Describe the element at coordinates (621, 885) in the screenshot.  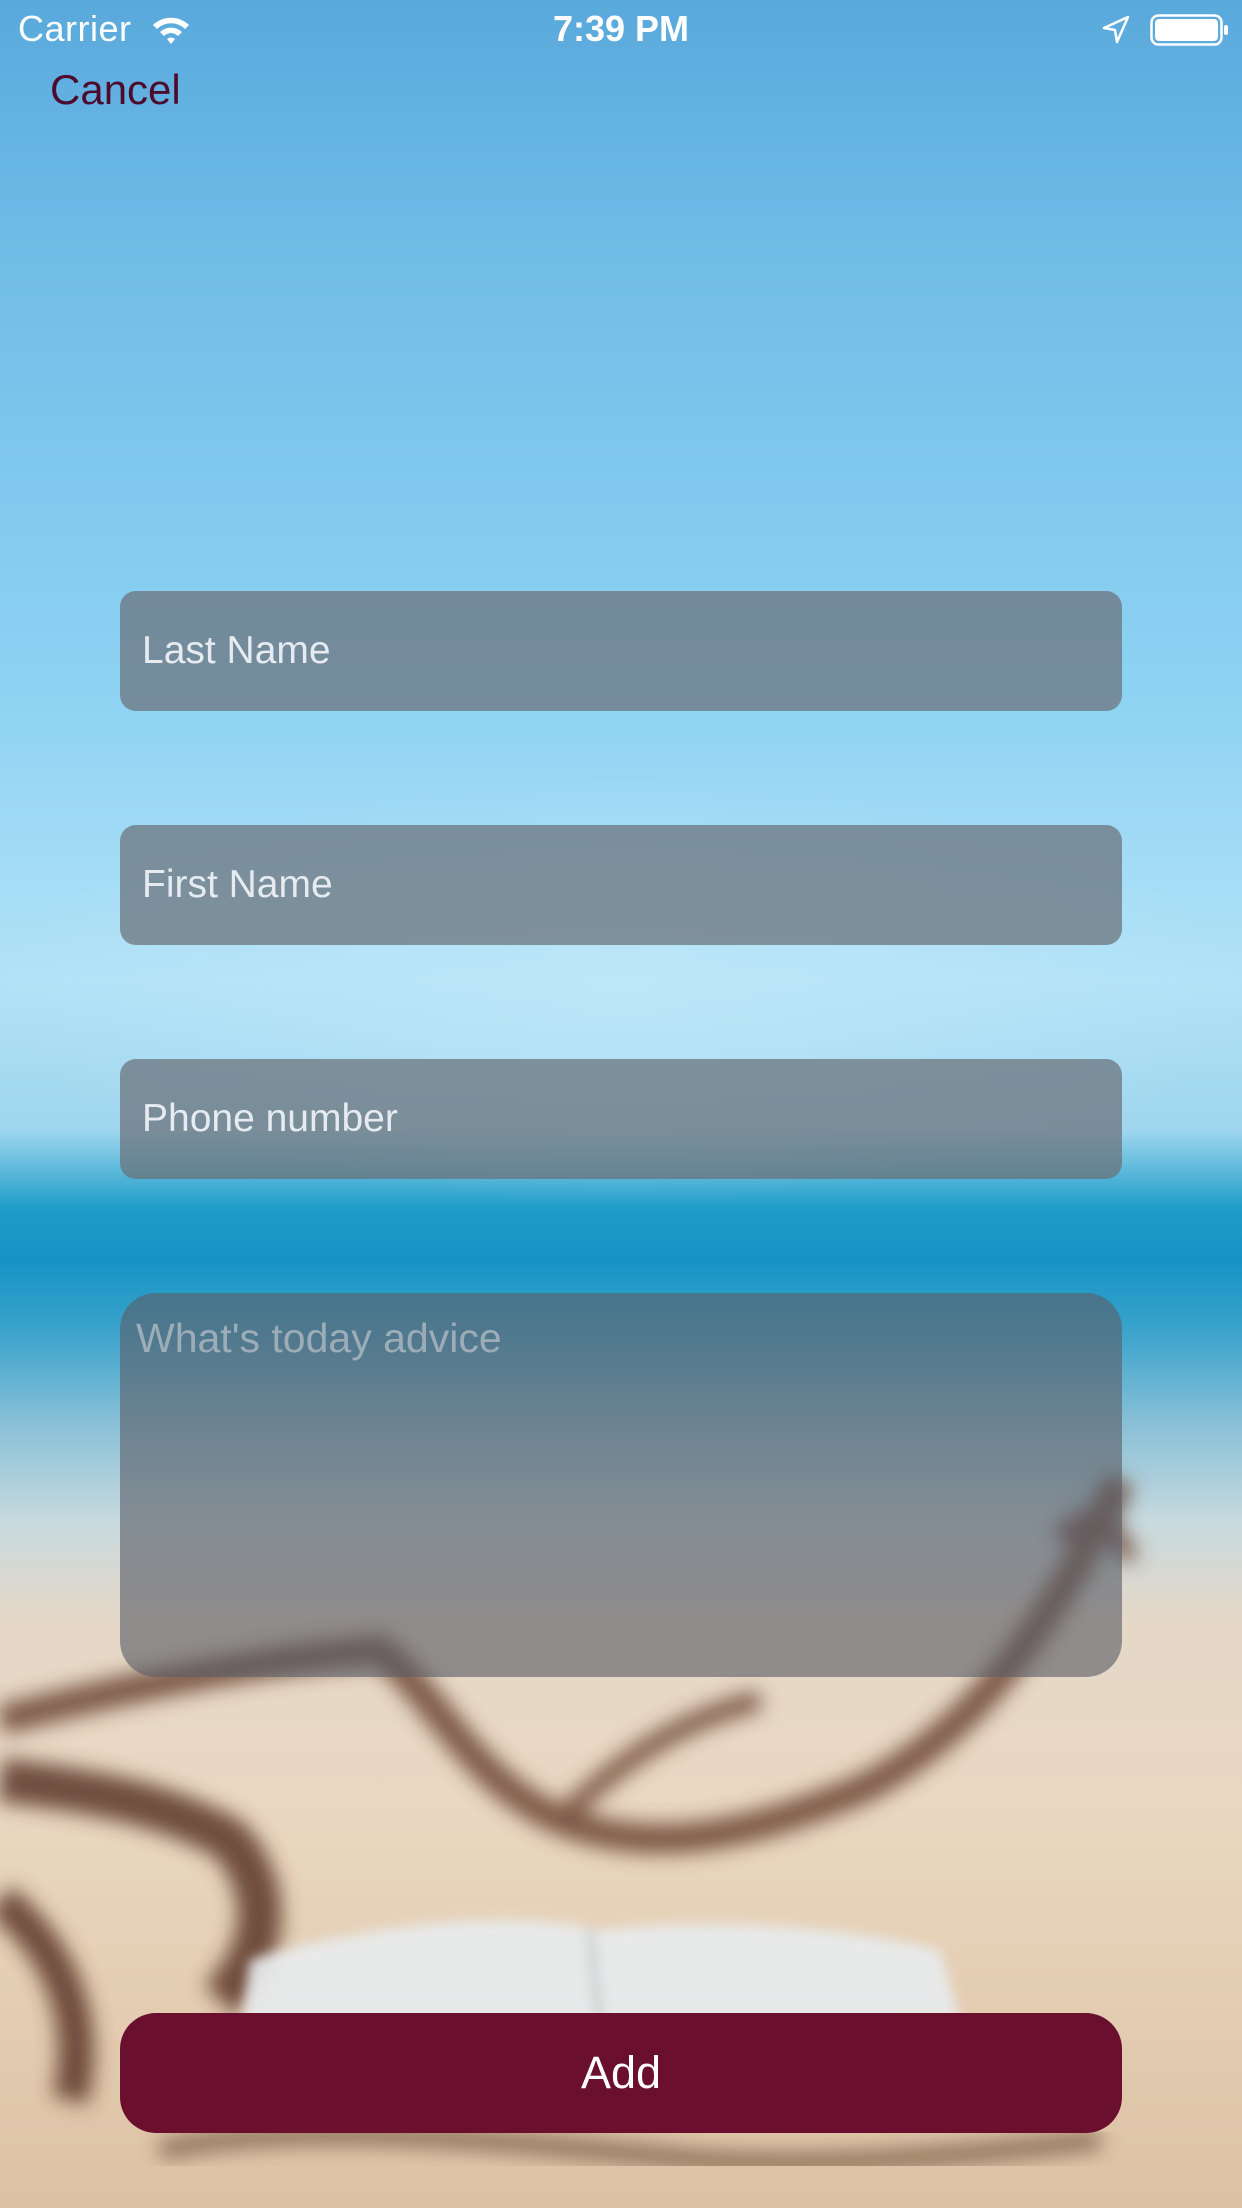
I see `first-name-field: First Name` at that location.